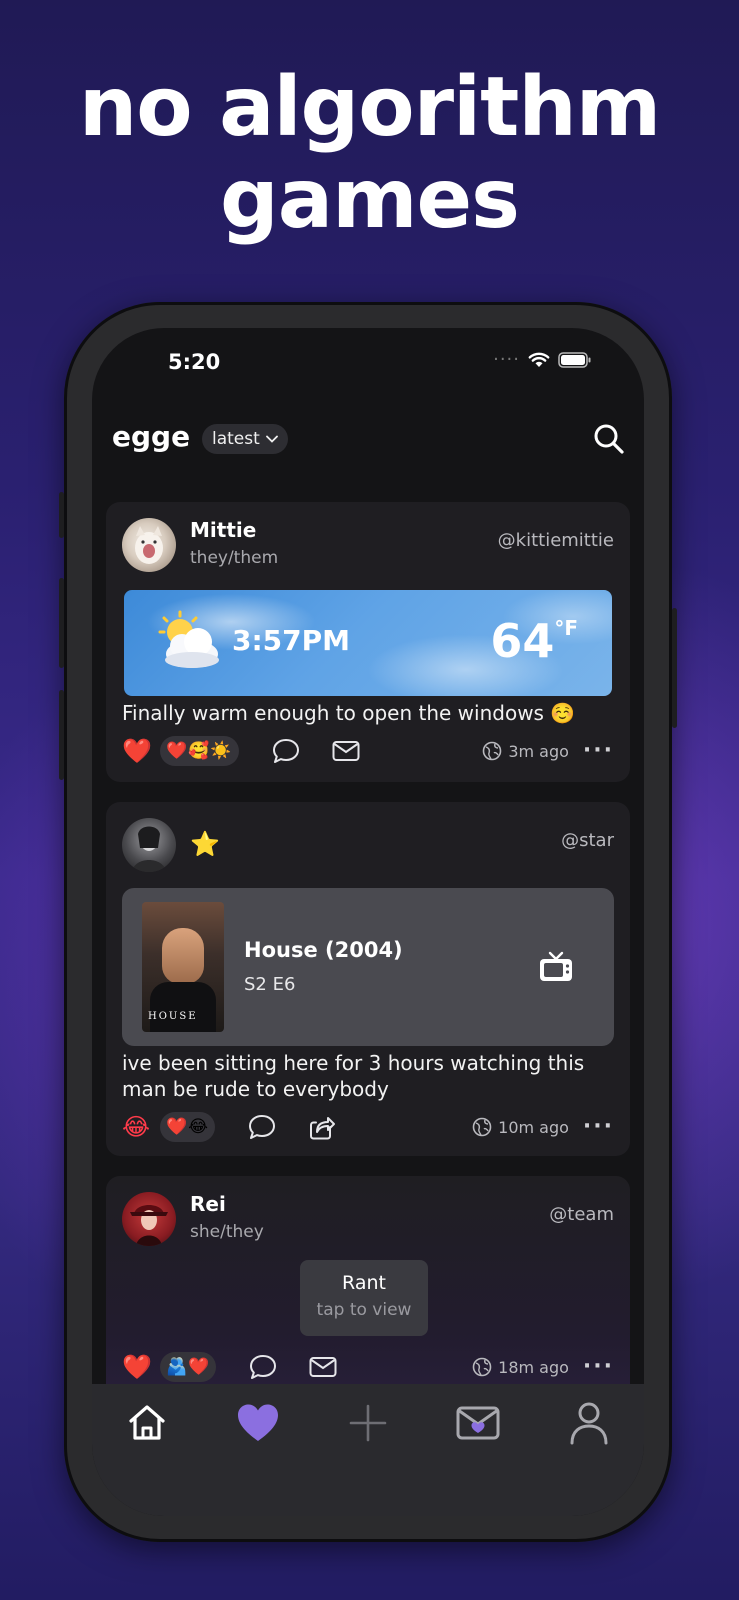 The width and height of the screenshot is (739, 1600). What do you see at coordinates (255, 1089) in the screenshot?
I see `post-text-line-2: man be rude to everybody` at bounding box center [255, 1089].